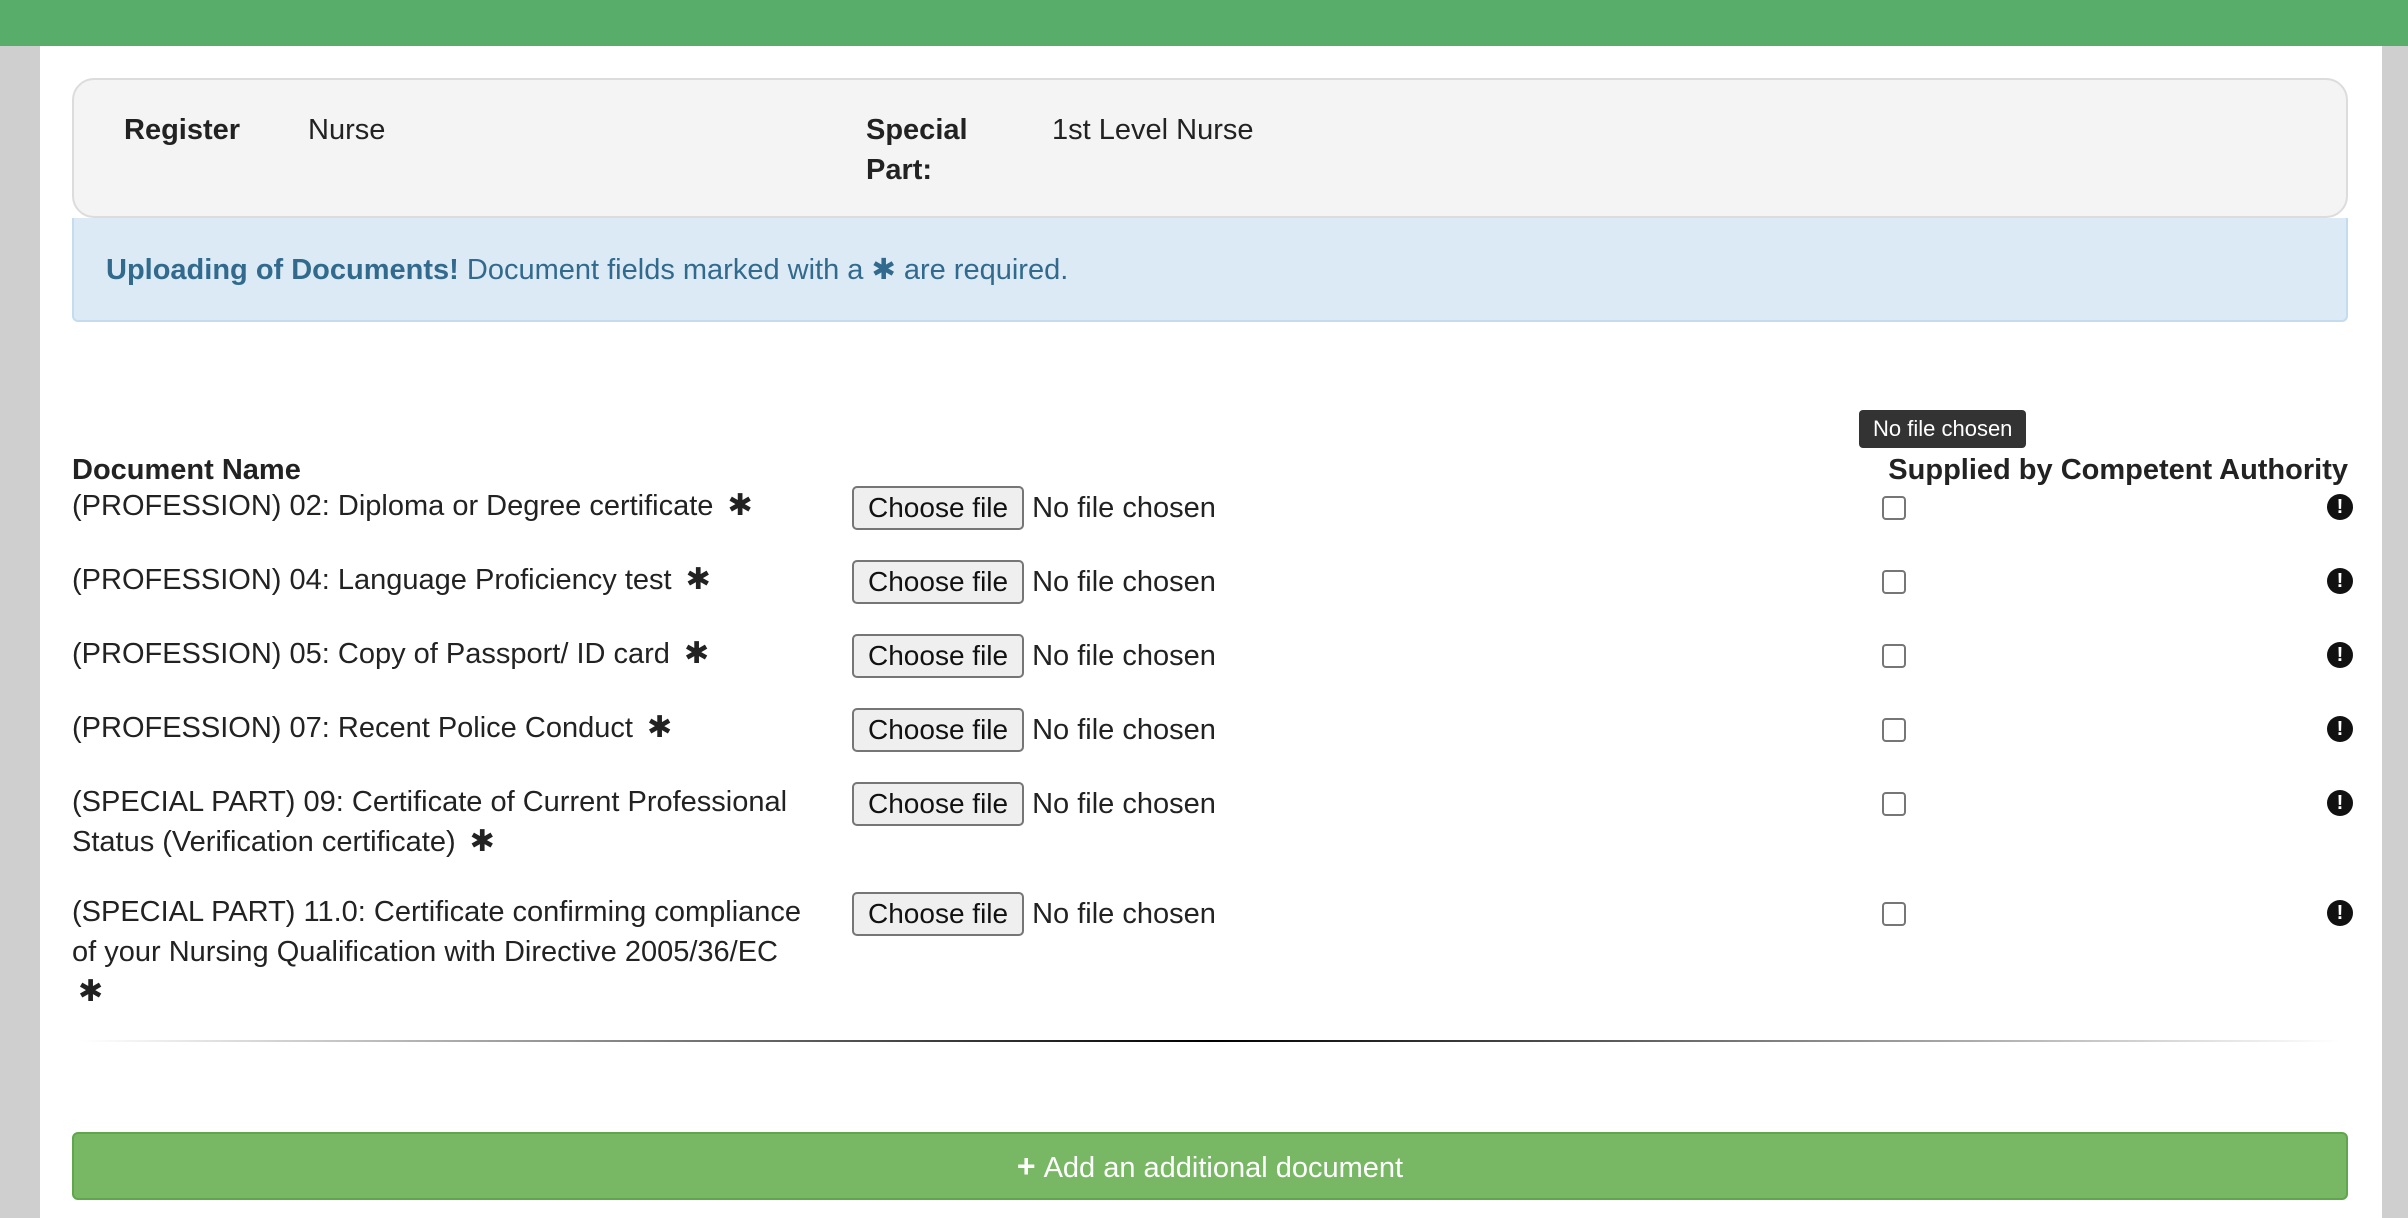 This screenshot has width=2408, height=1218. Describe the element at coordinates (665, 270) in the screenshot. I see `alert-message-start: Document fields marked with a` at that location.